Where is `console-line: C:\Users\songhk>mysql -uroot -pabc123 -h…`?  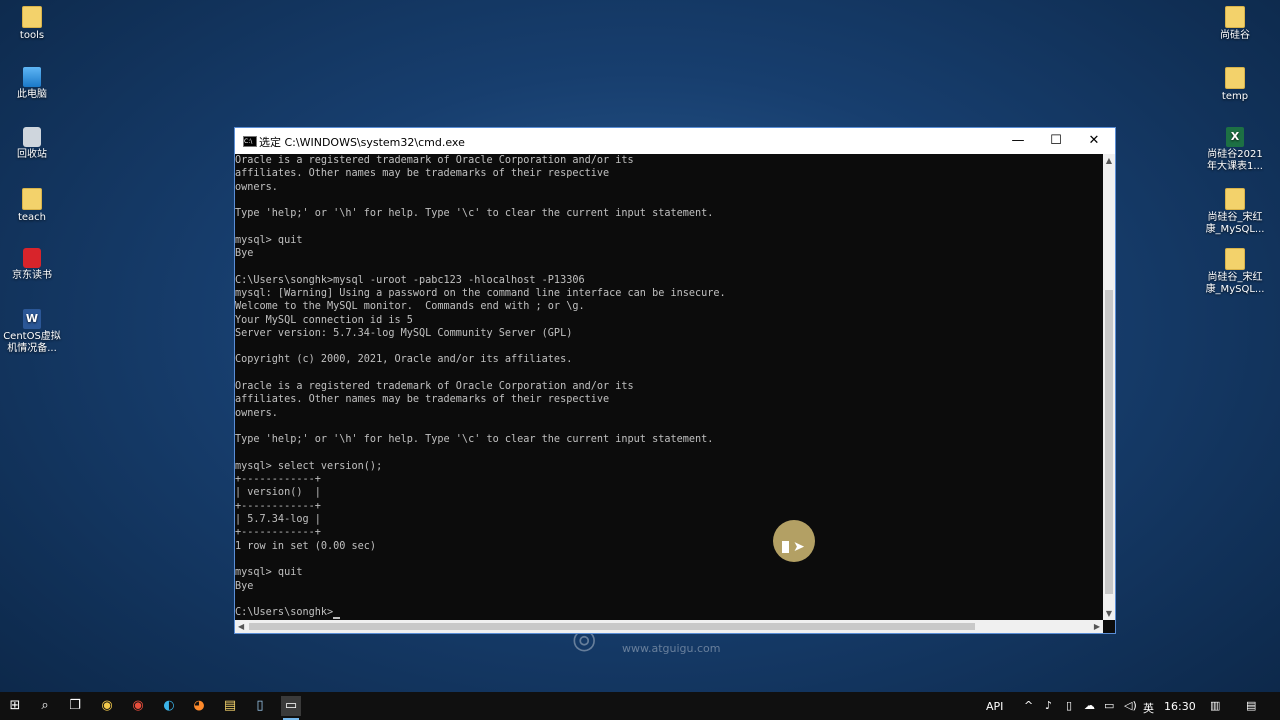
console-line: C:\Users\songhk>mysql -uroot -pabc123 -h… is located at coordinates (410, 280).